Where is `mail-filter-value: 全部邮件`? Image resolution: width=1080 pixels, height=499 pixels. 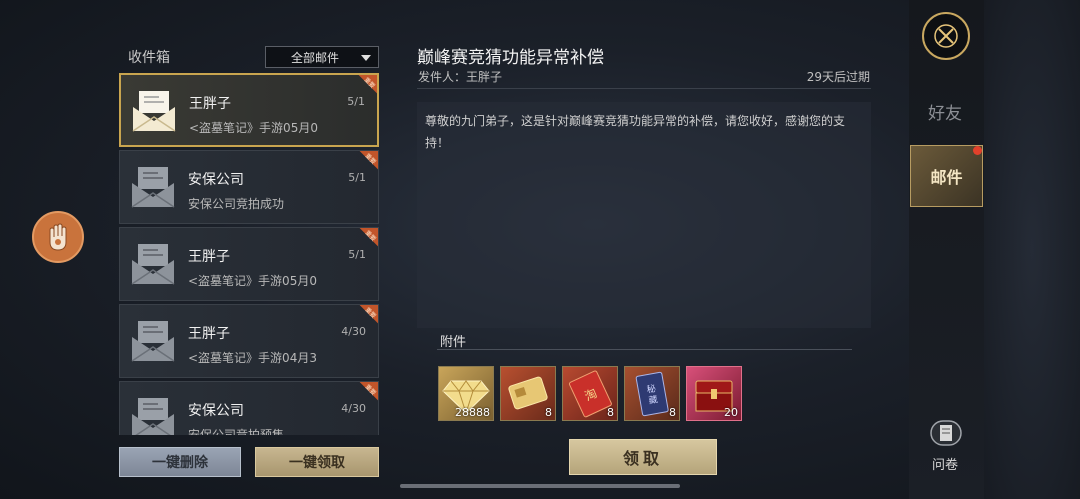
mail-filter-value: 全部邮件 is located at coordinates (314, 57).